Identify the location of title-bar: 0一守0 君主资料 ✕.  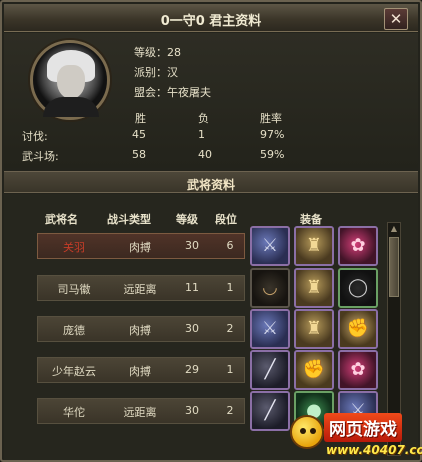
(211, 18).